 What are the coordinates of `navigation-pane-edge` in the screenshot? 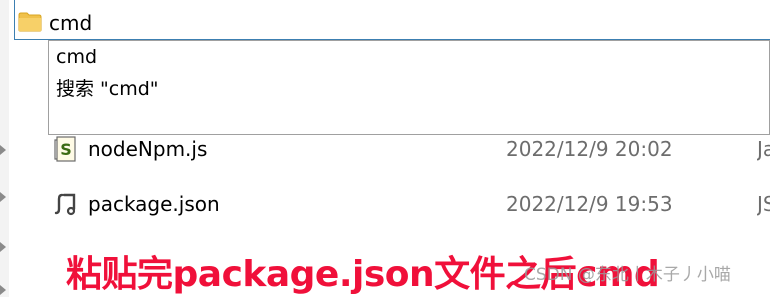 It's located at (4, 148).